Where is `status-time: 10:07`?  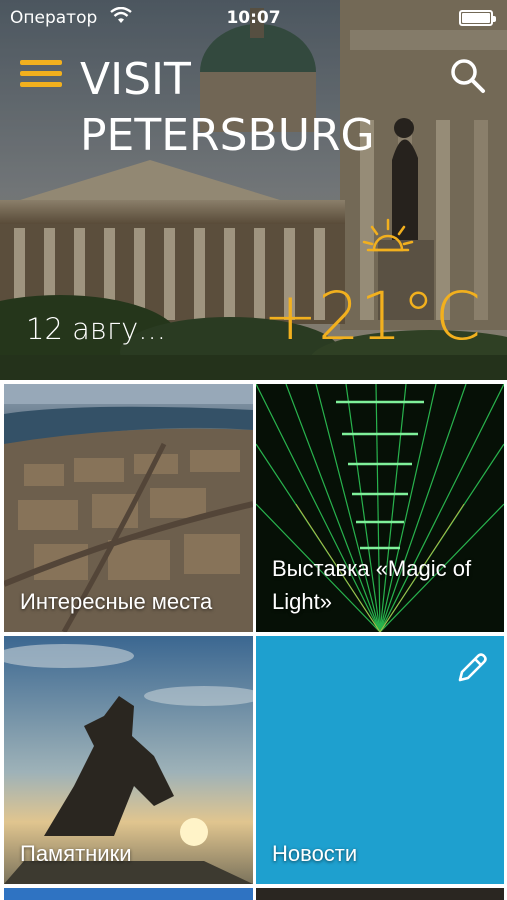
status-time: 10:07 is located at coordinates (253, 18).